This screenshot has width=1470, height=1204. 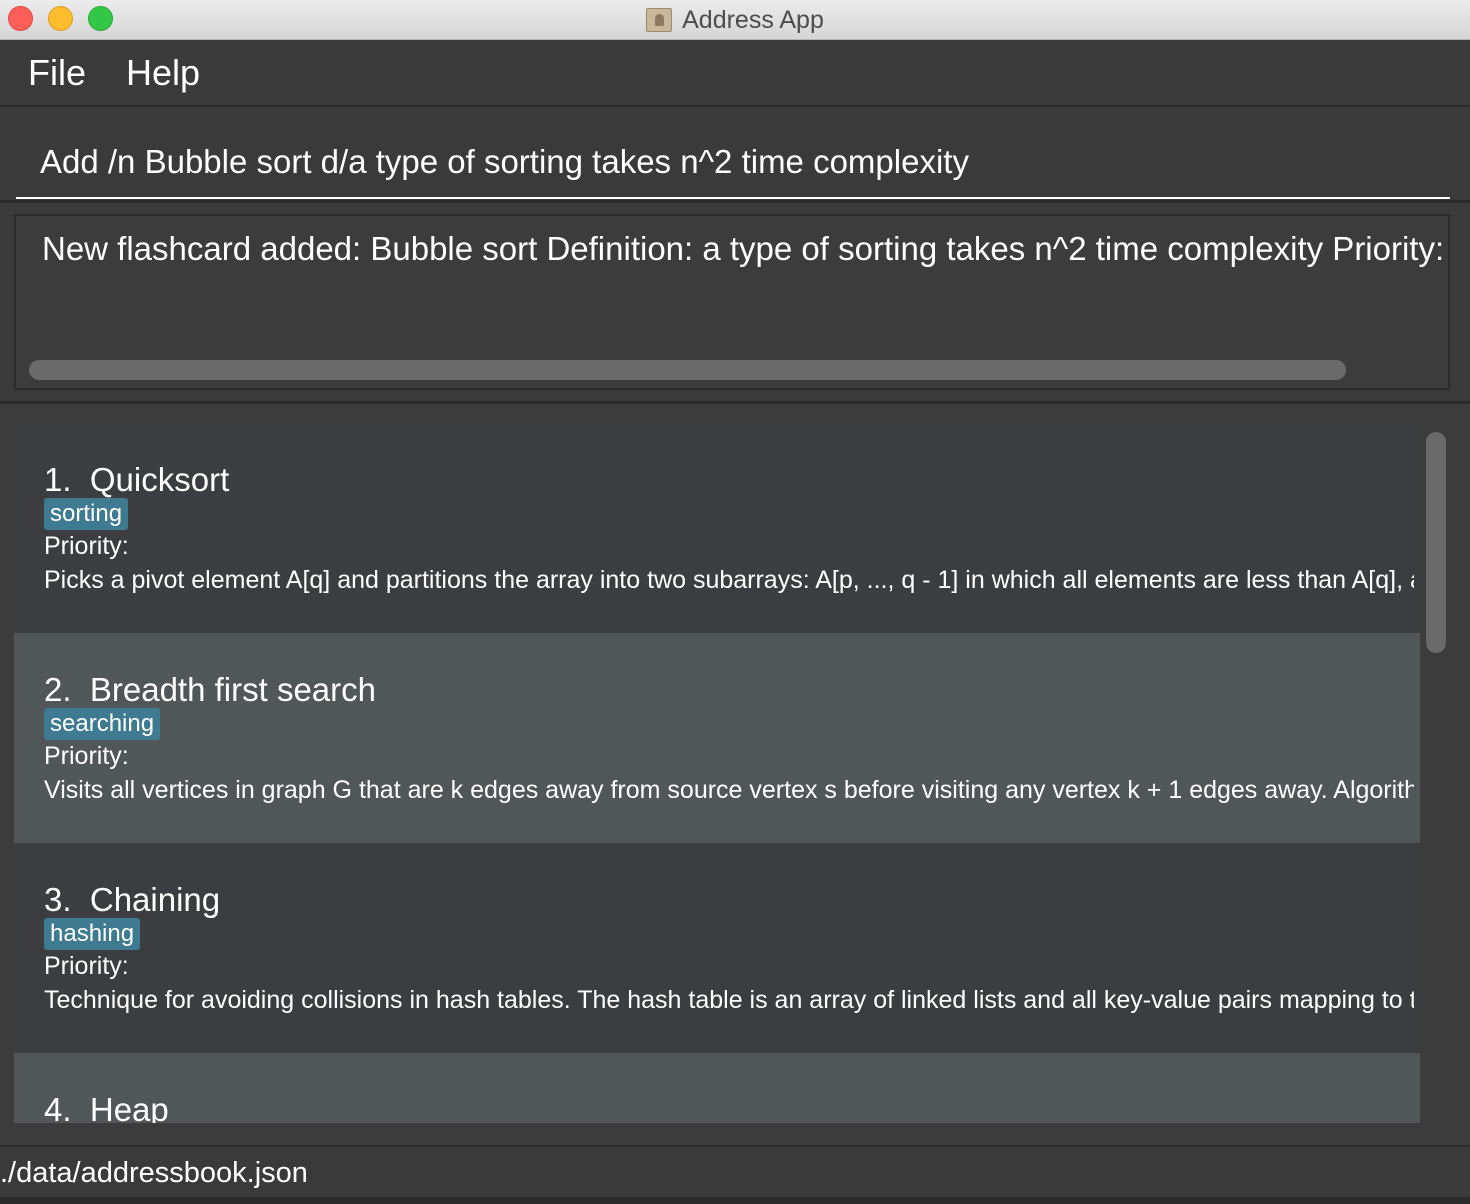 I want to click on window-title: Address App, so click(x=753, y=19).